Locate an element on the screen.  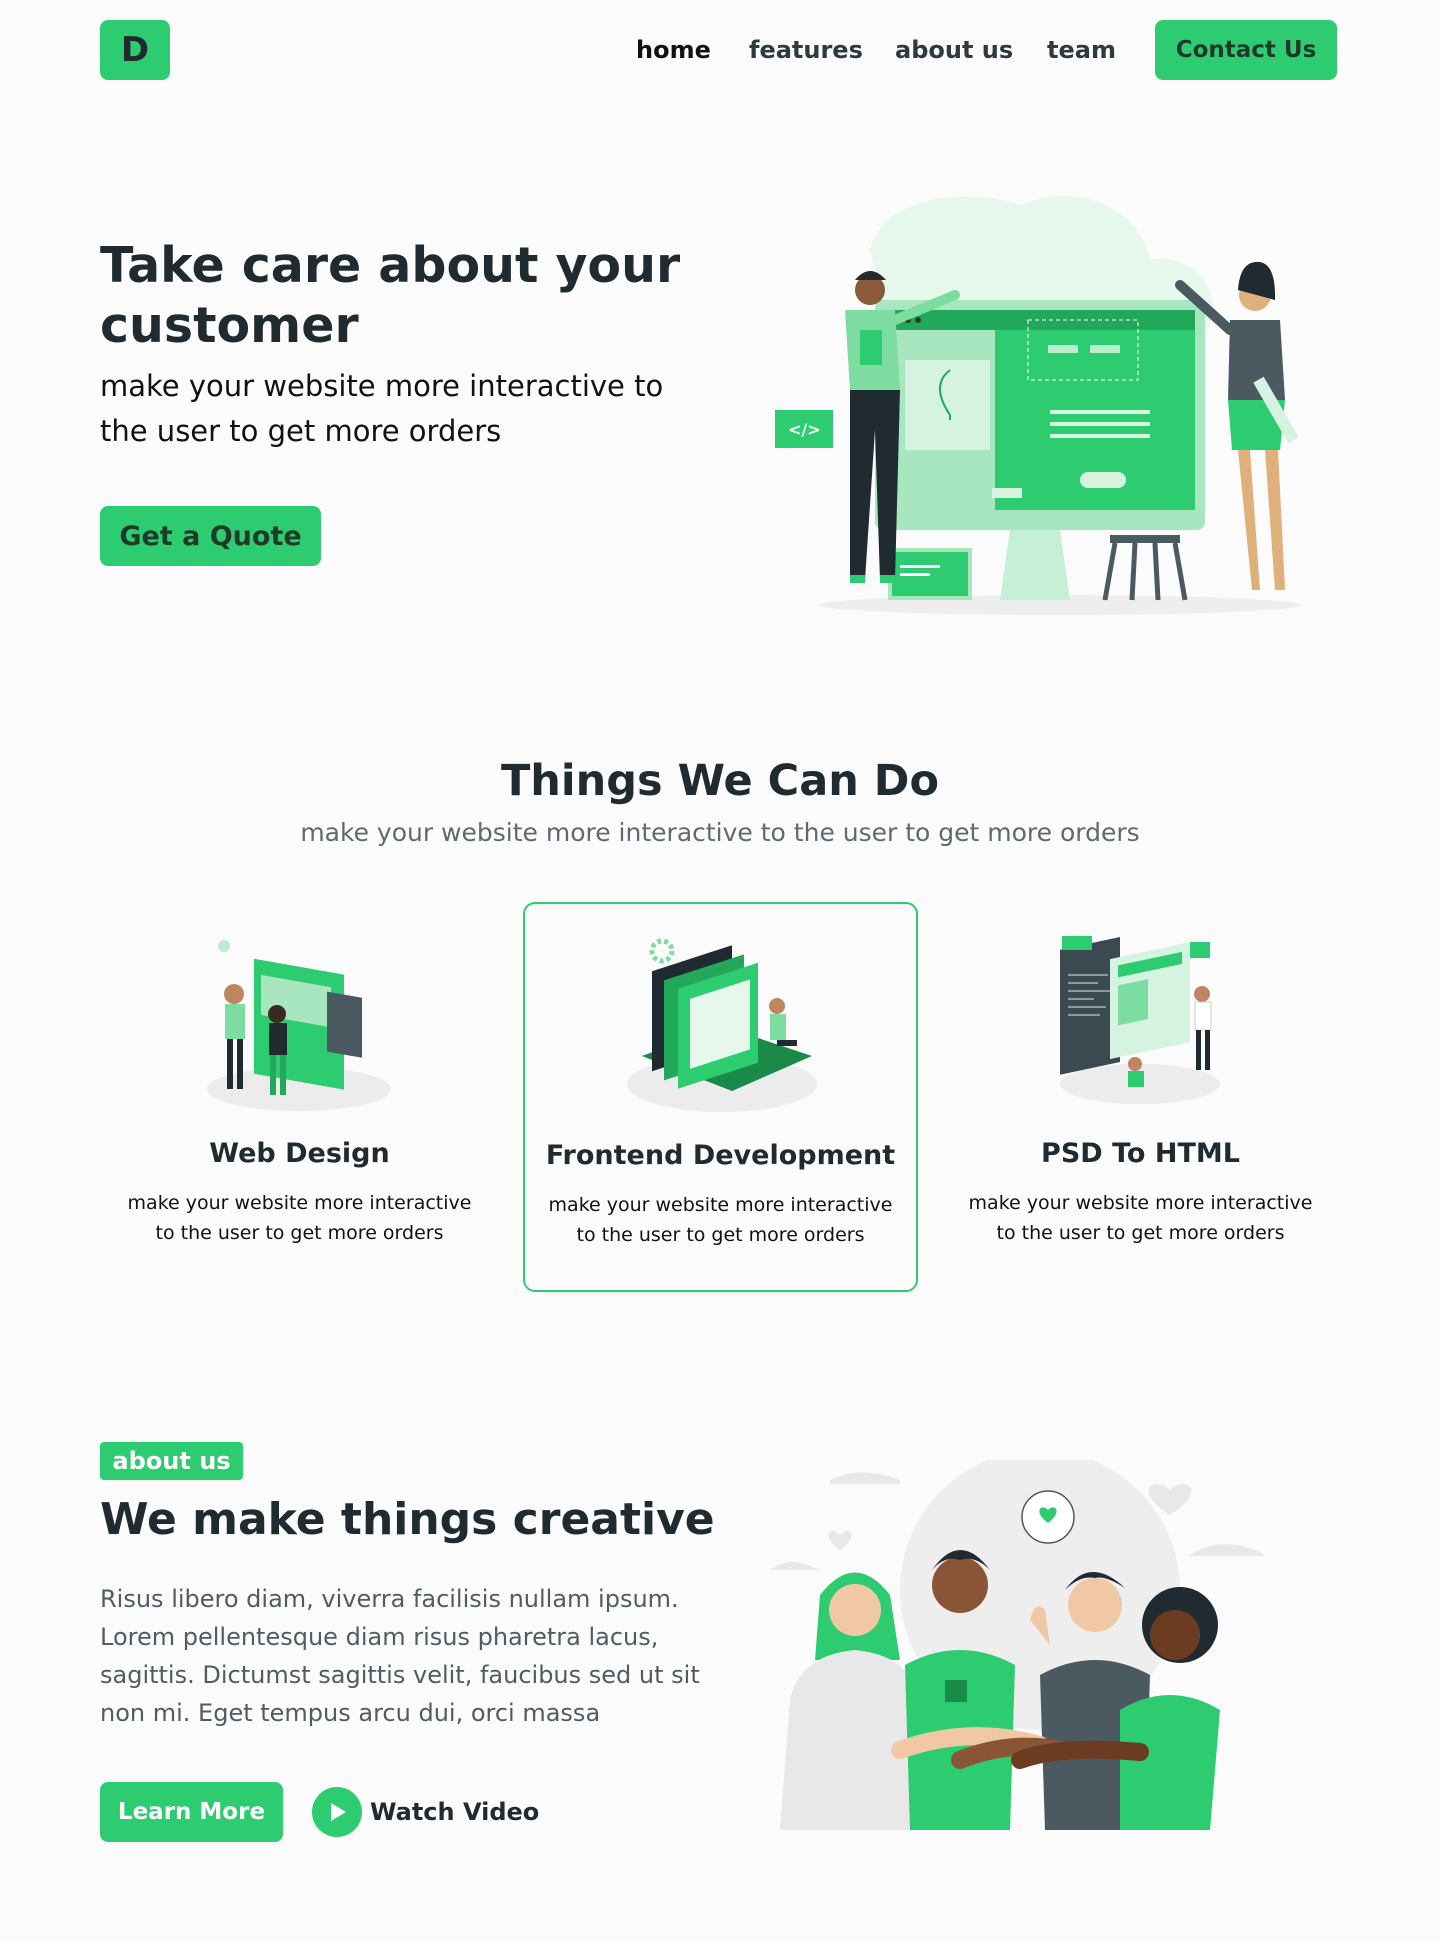
psd-to-html-illustration is located at coordinates (1140, 1020).